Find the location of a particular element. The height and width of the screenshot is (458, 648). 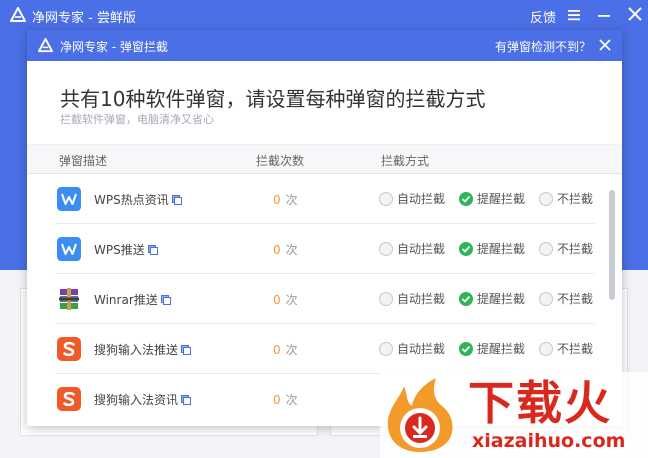

row-name: WPS热点资讯 is located at coordinates (138, 199).